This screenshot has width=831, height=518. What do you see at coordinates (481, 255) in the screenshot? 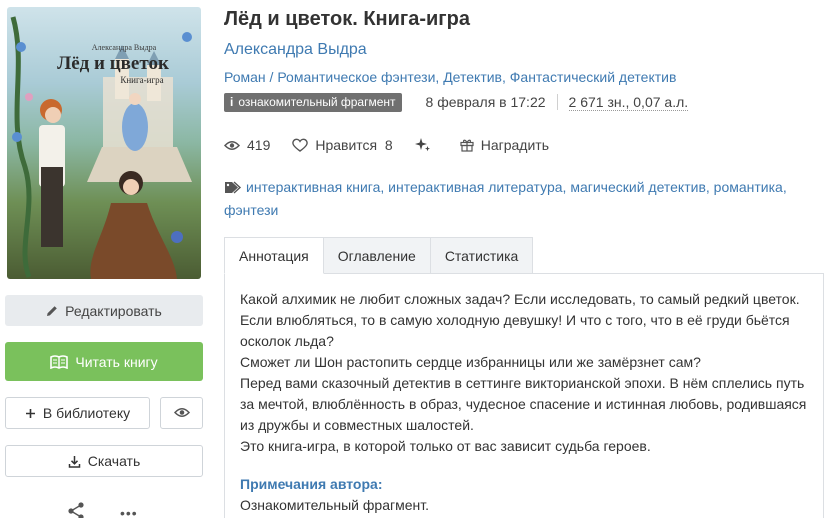
I see `tab-statistics: Статистика` at bounding box center [481, 255].